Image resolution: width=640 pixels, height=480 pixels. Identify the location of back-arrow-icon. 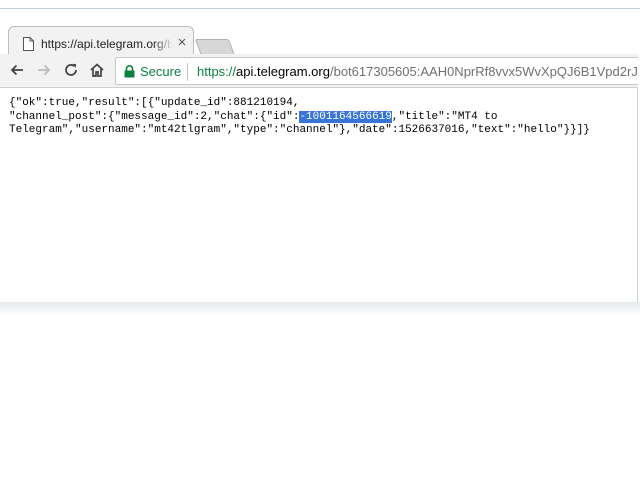
(16, 70).